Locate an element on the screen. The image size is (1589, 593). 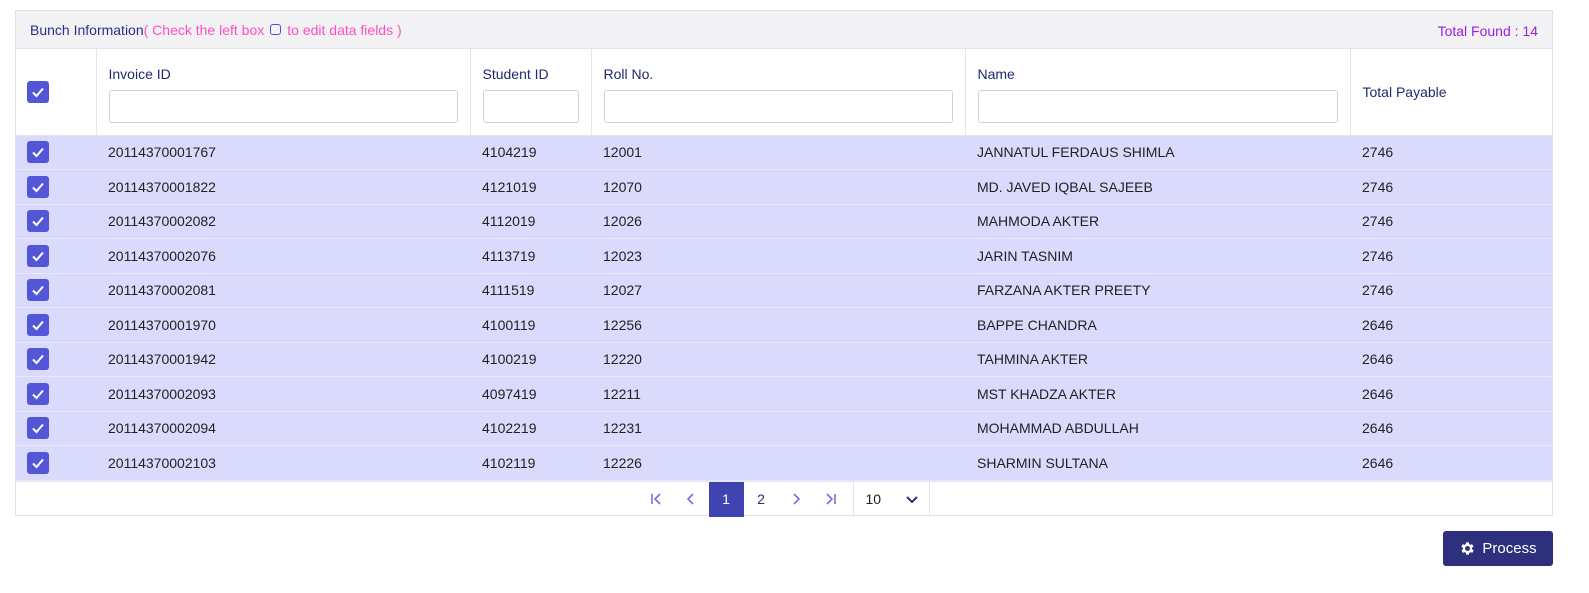
cell-invoice-id: 20114370002093 is located at coordinates (283, 394).